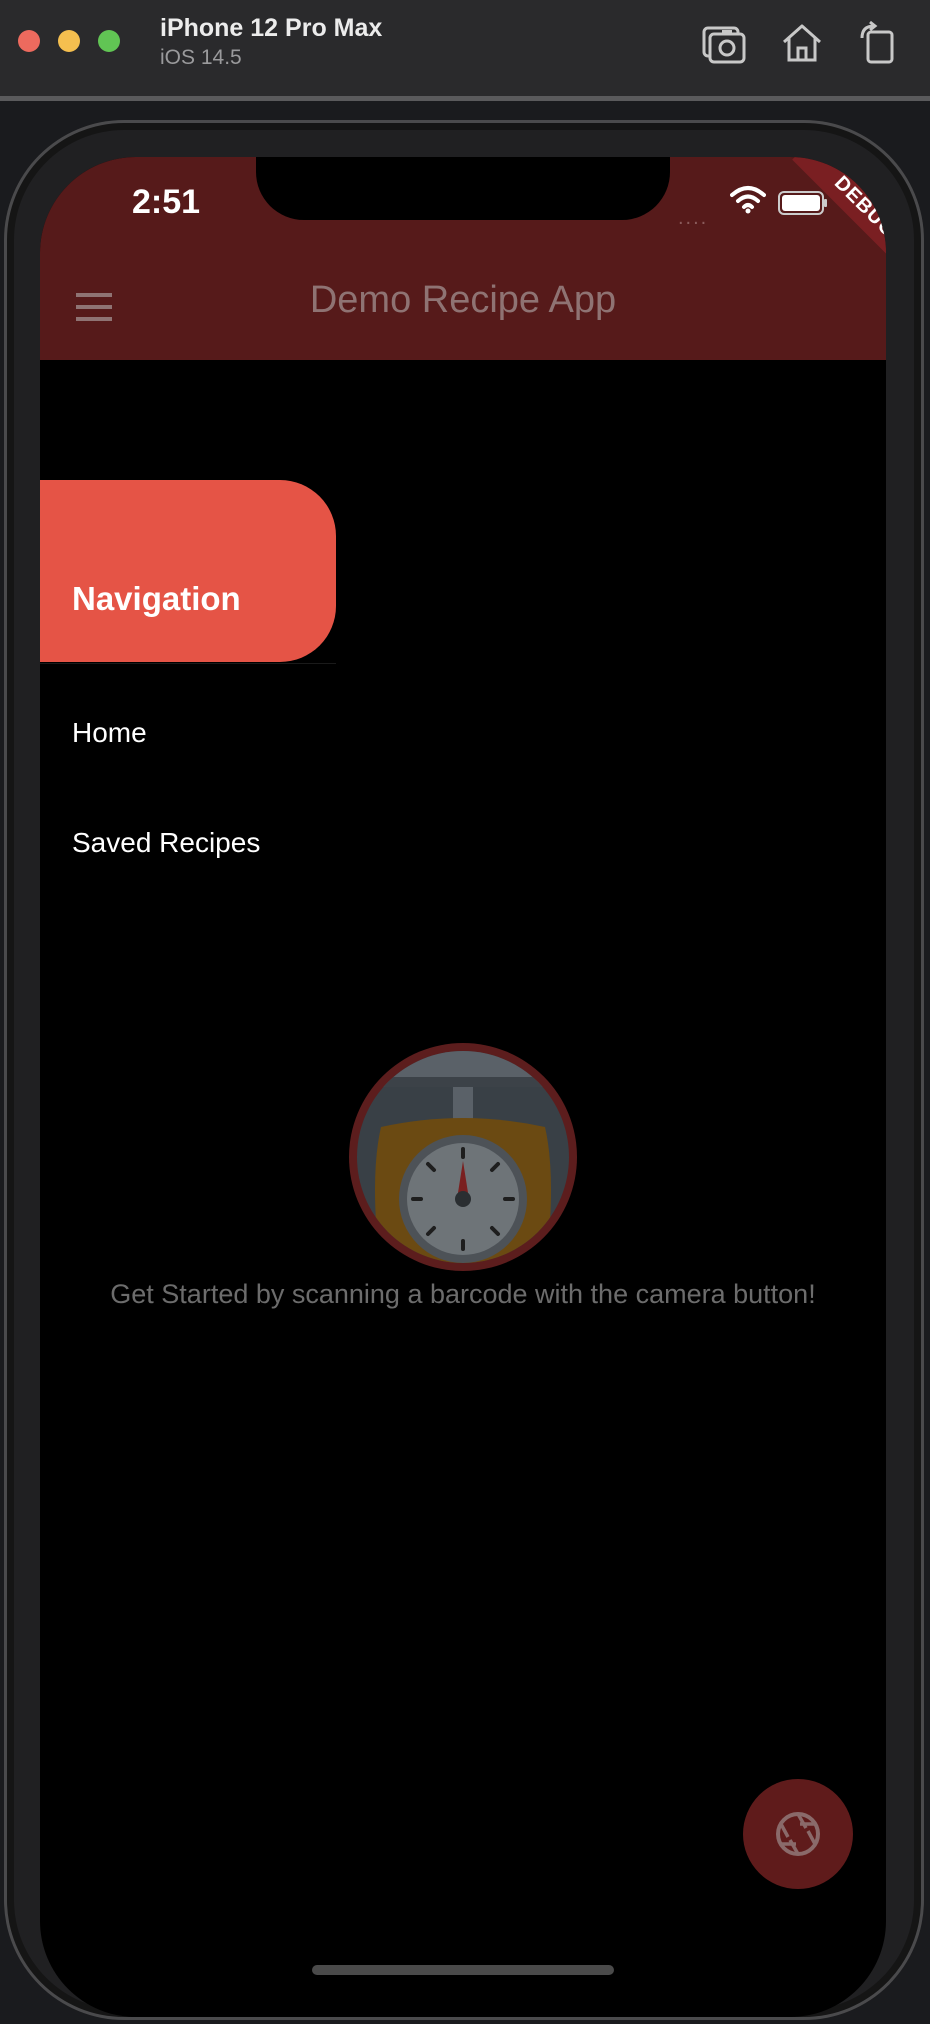 This screenshot has width=930, height=2024. What do you see at coordinates (839, 218) in the screenshot?
I see `debug-banner: DEBUG` at bounding box center [839, 218].